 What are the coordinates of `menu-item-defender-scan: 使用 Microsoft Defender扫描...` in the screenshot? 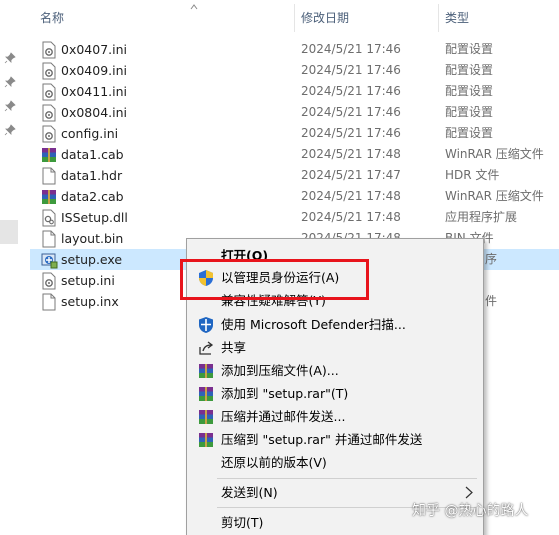 It's located at (335, 324).